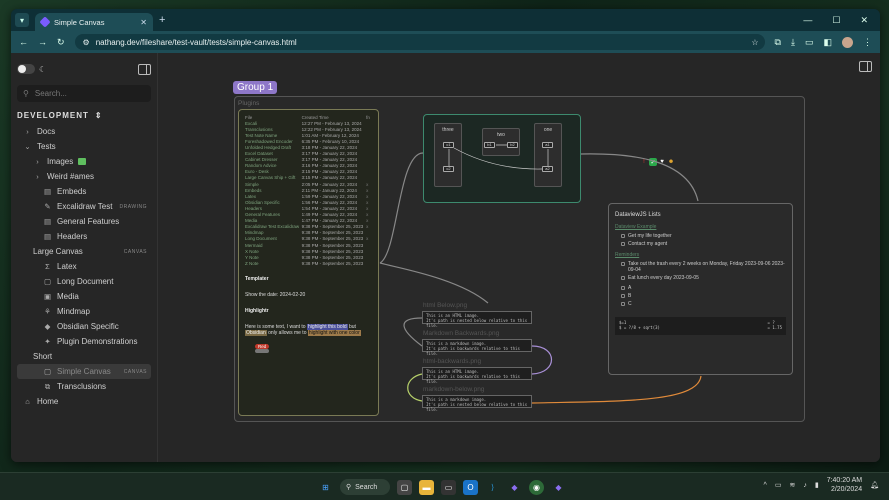  What do you see at coordinates (273, 135) in the screenshot?
I see `file-link: Test Note Name` at bounding box center [273, 135].